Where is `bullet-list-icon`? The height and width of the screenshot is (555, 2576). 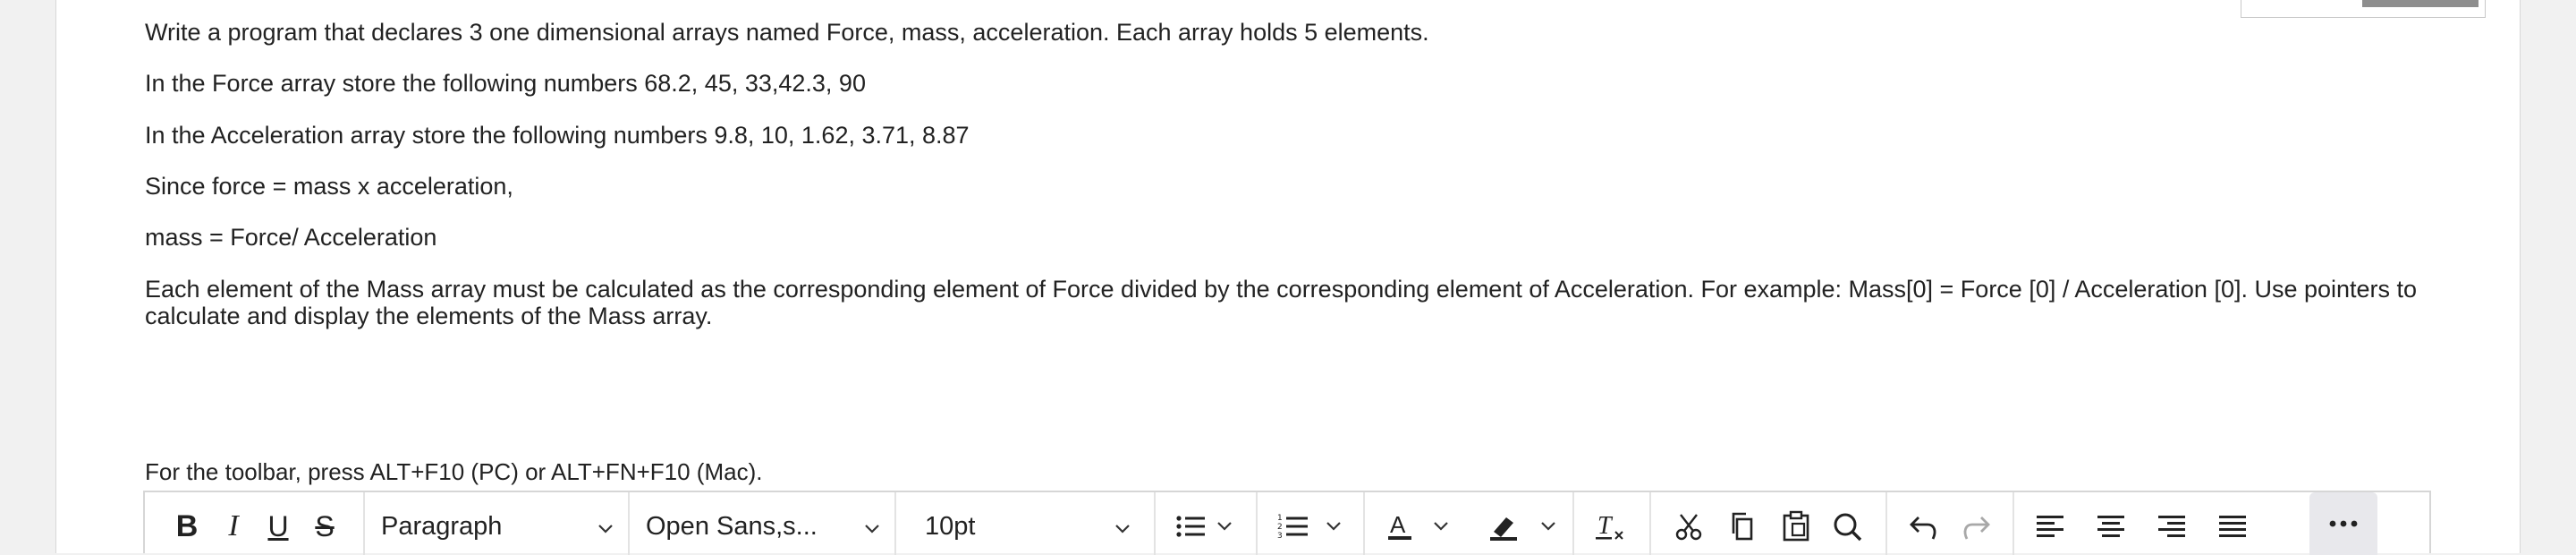 bullet-list-icon is located at coordinates (1204, 526).